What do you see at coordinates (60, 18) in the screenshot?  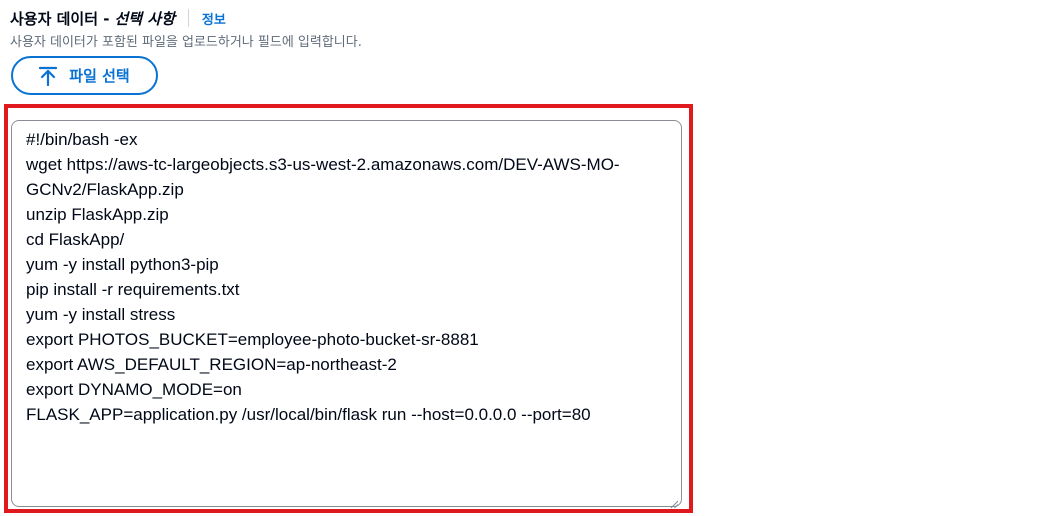 I see `field-label: 사용자 데이터 -` at bounding box center [60, 18].